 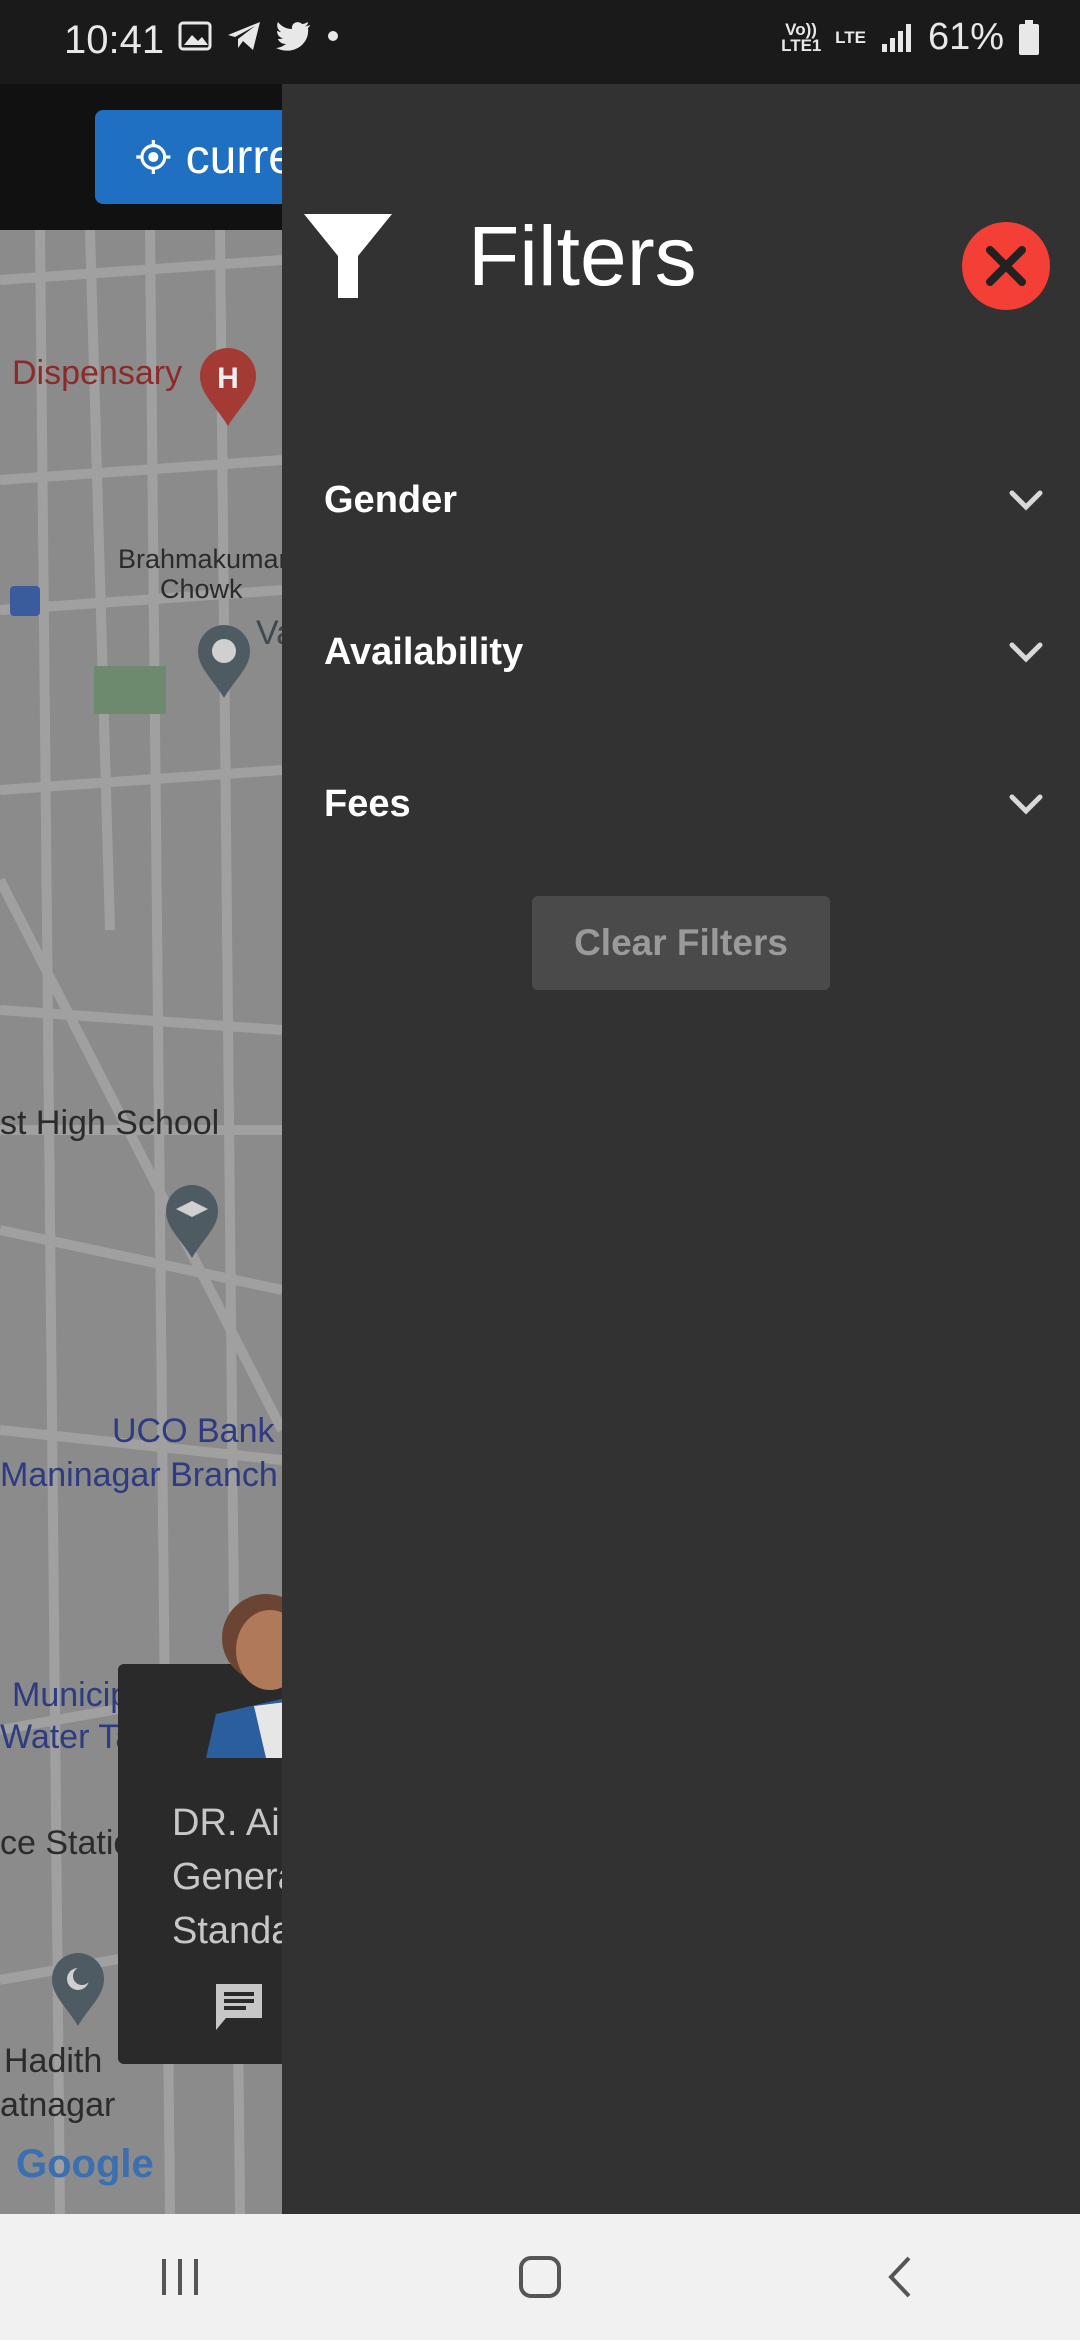 I want to click on map-label-hadith: Hadith, so click(x=53, y=2061).